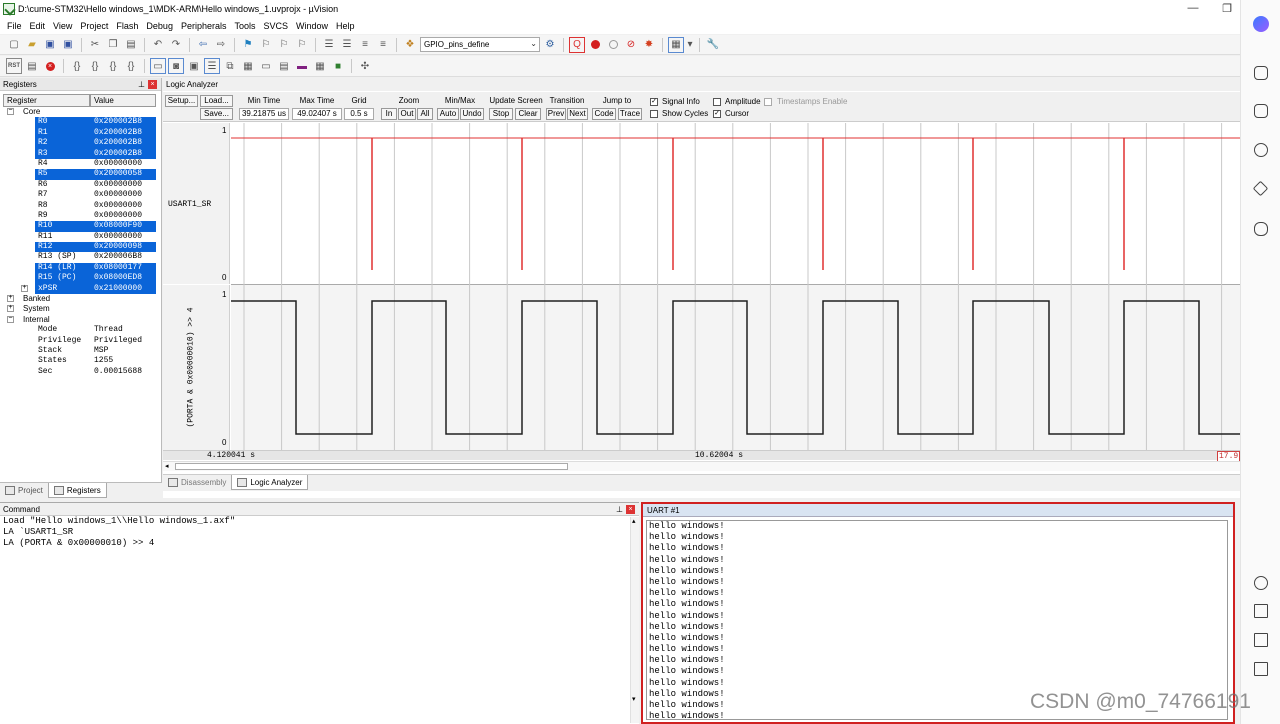  Describe the element at coordinates (113, 45) in the screenshot. I see `copy-icon: ❐` at that location.